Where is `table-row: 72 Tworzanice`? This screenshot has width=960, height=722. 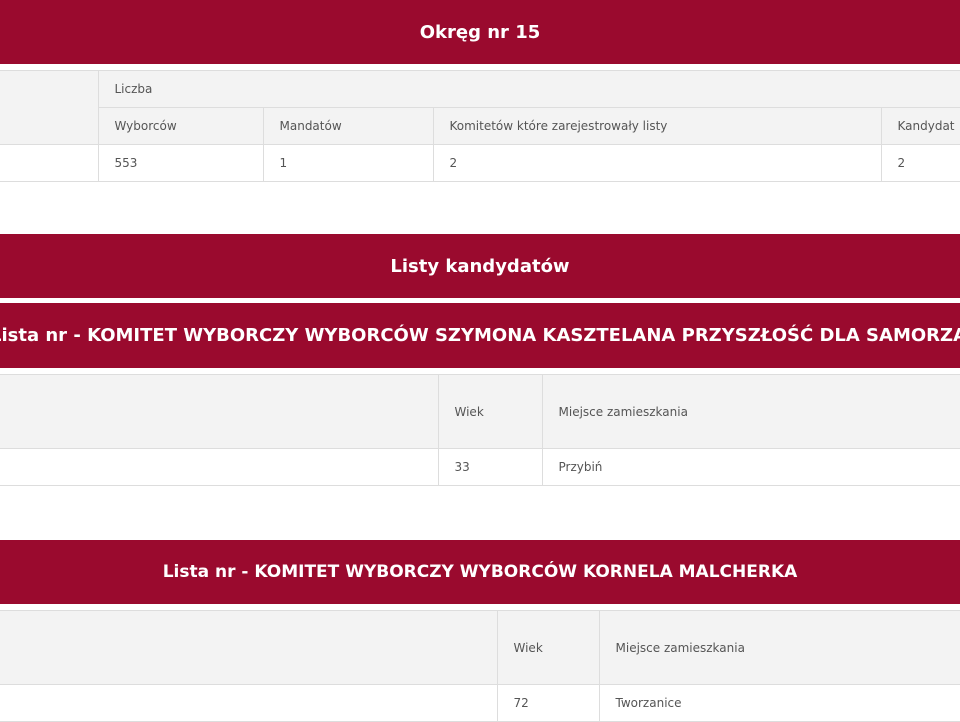 table-row: 72 Tworzanice is located at coordinates (480, 703).